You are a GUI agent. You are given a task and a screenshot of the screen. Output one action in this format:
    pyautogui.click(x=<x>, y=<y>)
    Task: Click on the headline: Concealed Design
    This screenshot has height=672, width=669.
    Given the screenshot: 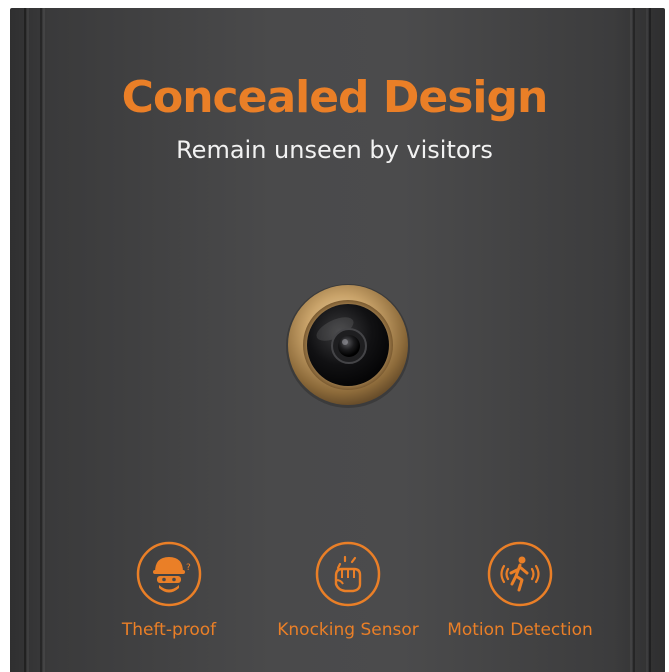 What is the action you would take?
    pyautogui.click(x=335, y=97)
    